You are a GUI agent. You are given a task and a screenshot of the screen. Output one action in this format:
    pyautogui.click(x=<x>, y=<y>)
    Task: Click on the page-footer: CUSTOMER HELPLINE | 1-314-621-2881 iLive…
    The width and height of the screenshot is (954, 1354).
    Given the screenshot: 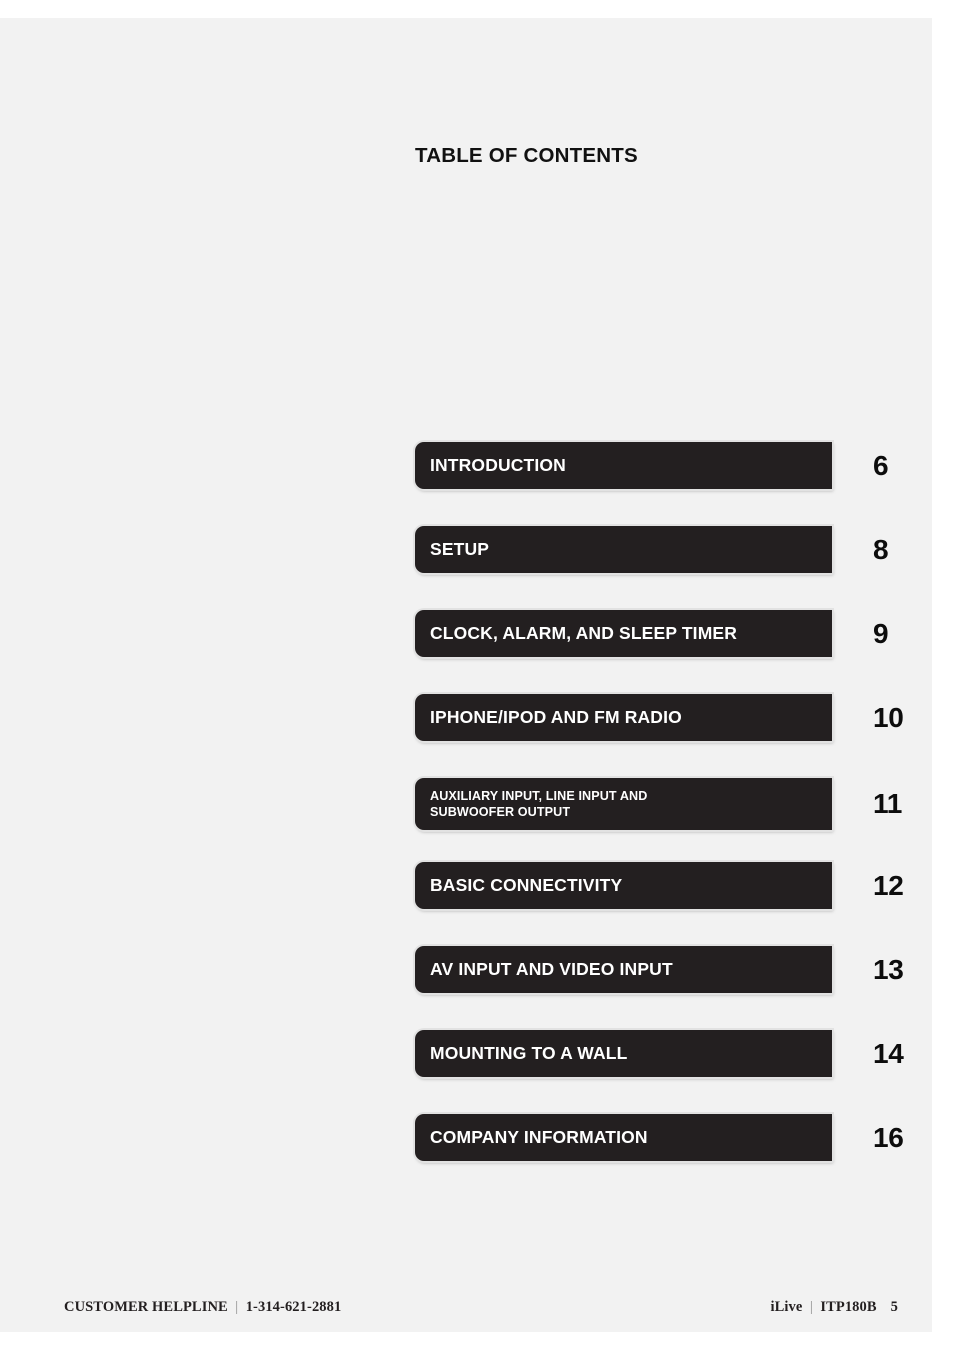 What is the action you would take?
    pyautogui.click(x=466, y=1314)
    